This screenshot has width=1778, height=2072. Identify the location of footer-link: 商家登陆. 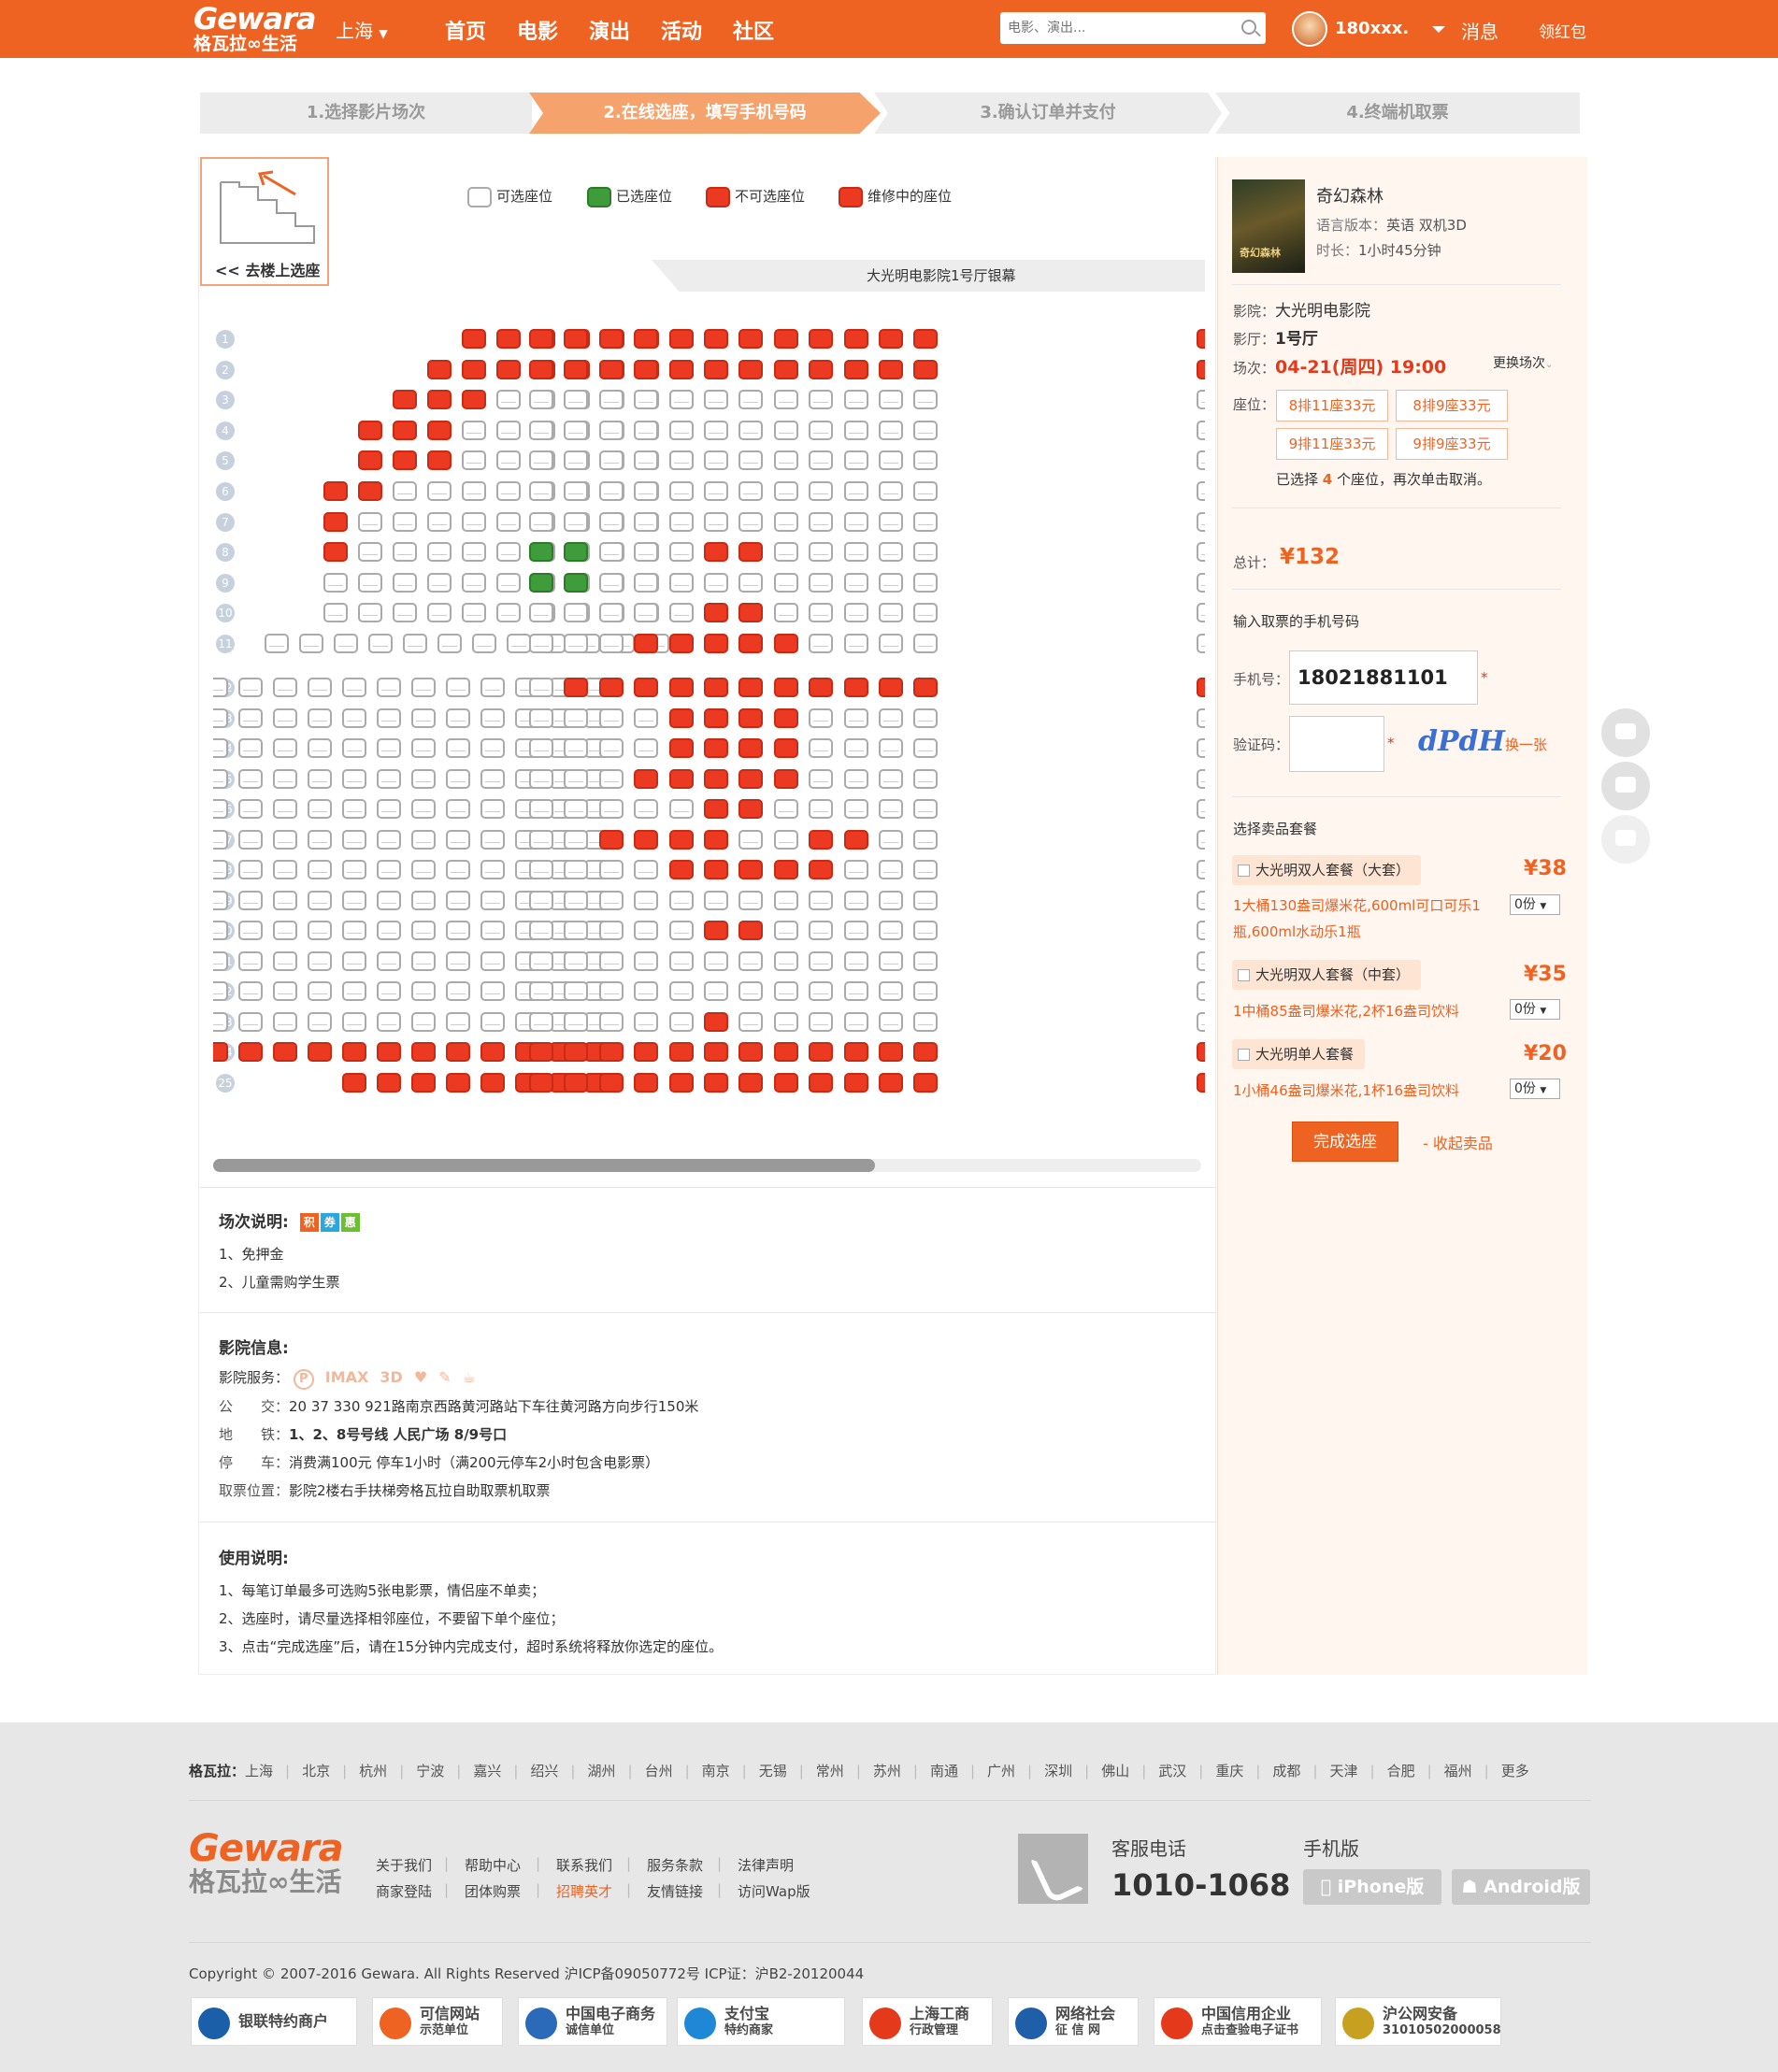
(404, 1891).